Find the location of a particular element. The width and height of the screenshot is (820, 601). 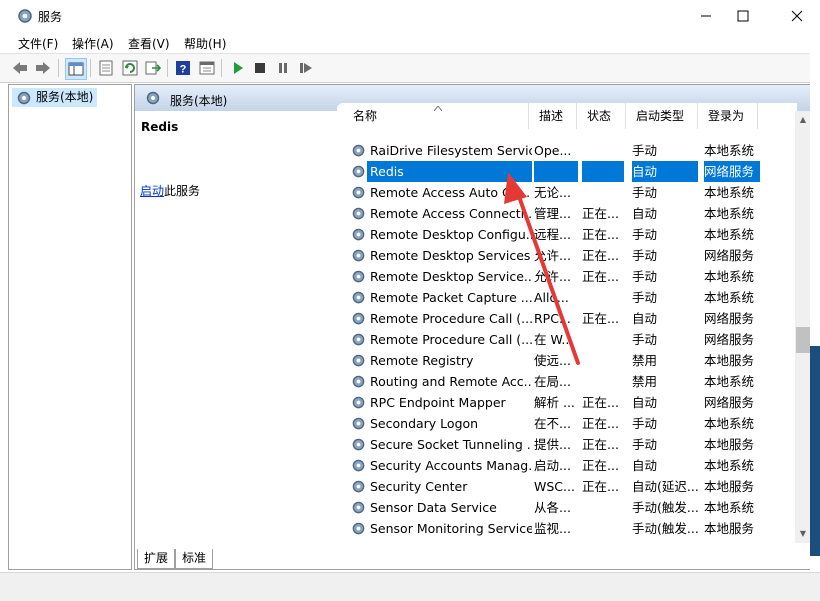

scroll-down-icon: ▼ is located at coordinates (803, 534).